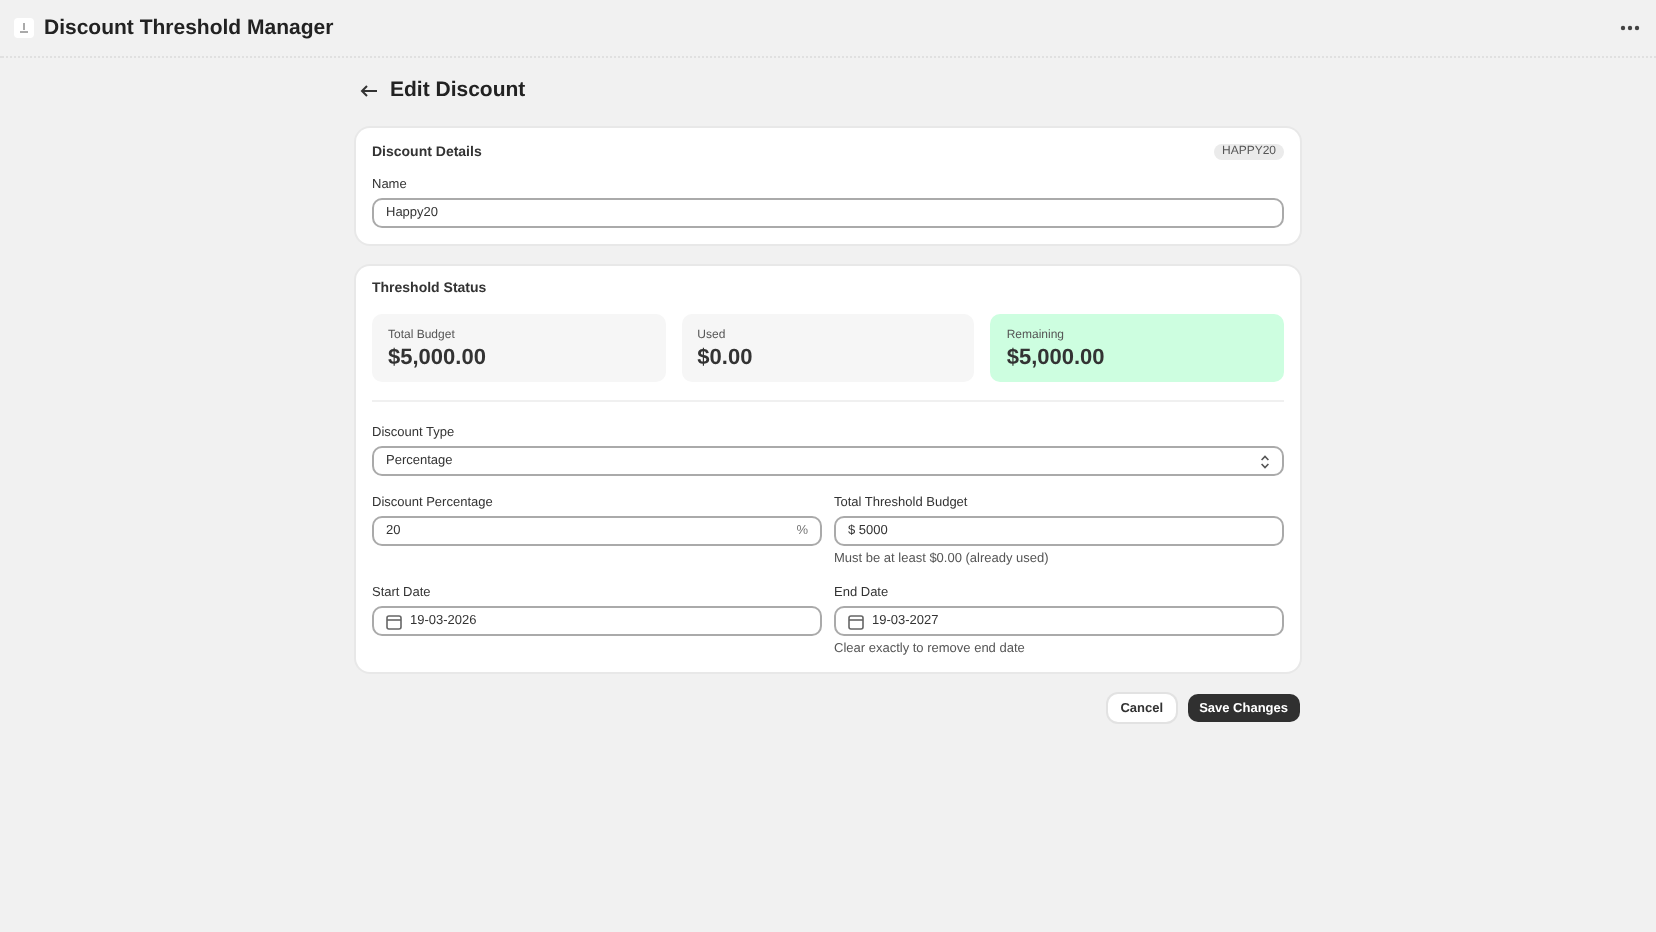  Describe the element at coordinates (1630, 28) in the screenshot. I see `more-icon` at that location.